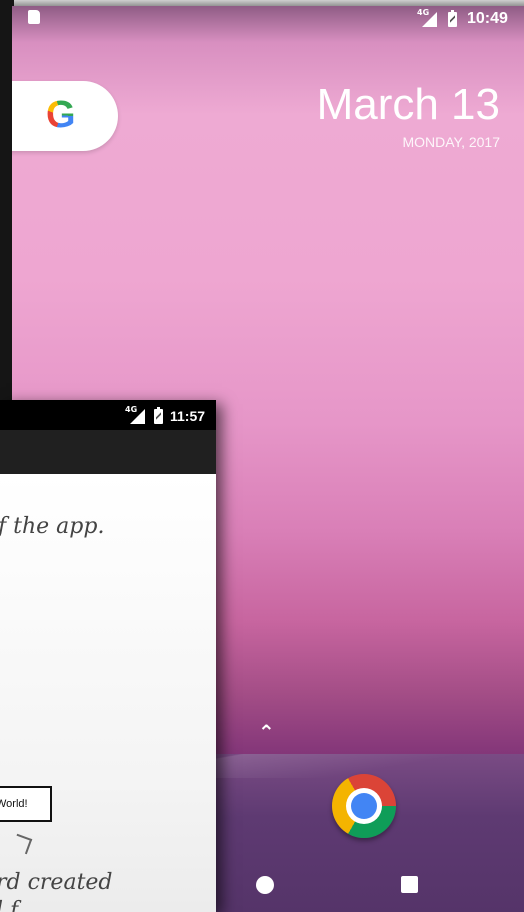  I want to click on date-main: March 13, so click(408, 105).